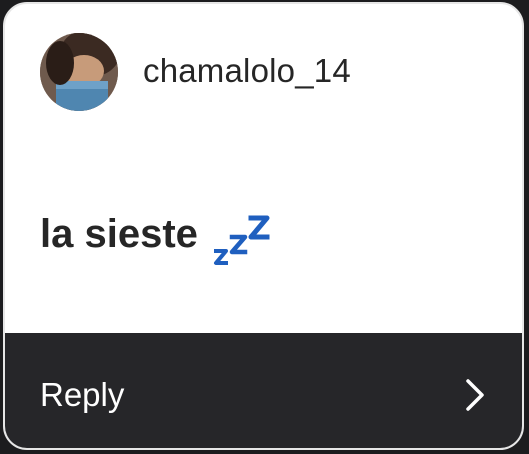 This screenshot has height=454, width=529. I want to click on sleeping-zzz-icon, so click(241, 240).